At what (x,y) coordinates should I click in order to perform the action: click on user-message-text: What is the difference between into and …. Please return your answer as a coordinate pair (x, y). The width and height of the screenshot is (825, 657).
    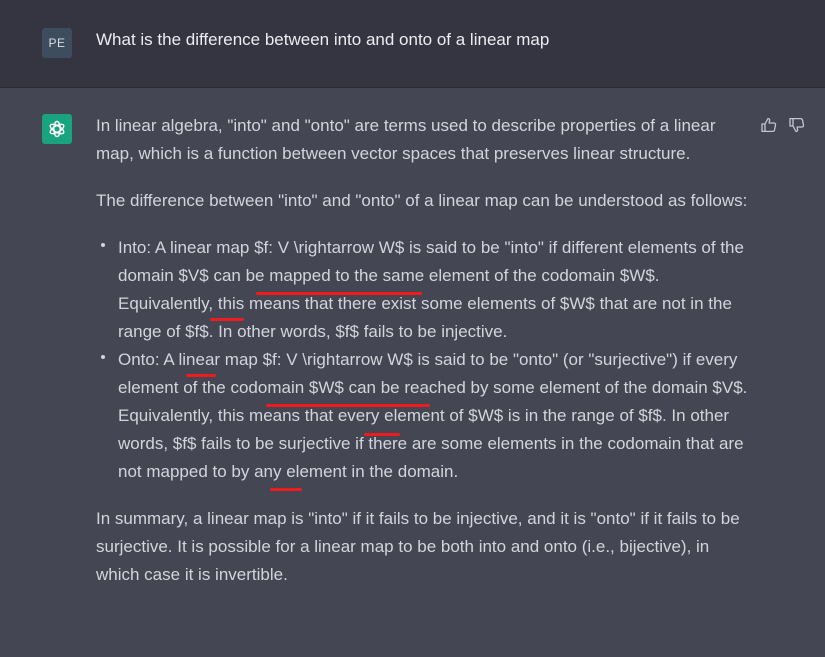
    Looking at the image, I should click on (323, 39).